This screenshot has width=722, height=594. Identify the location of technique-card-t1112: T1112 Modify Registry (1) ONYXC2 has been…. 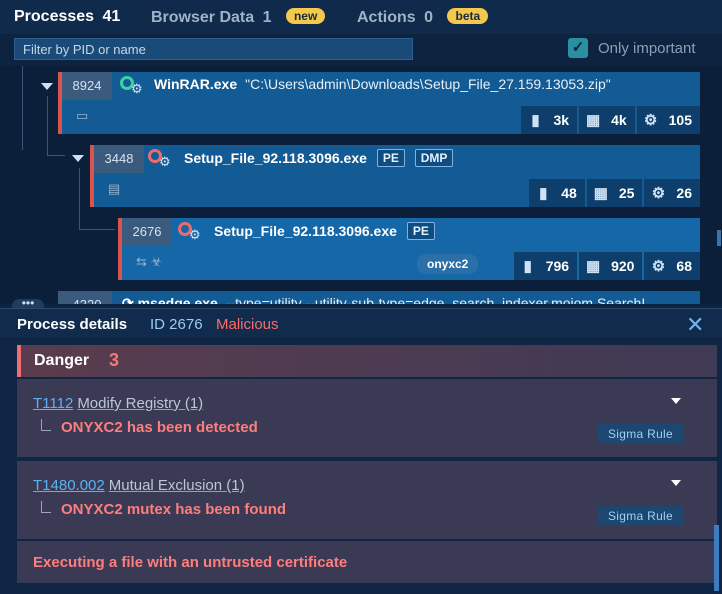
(367, 418).